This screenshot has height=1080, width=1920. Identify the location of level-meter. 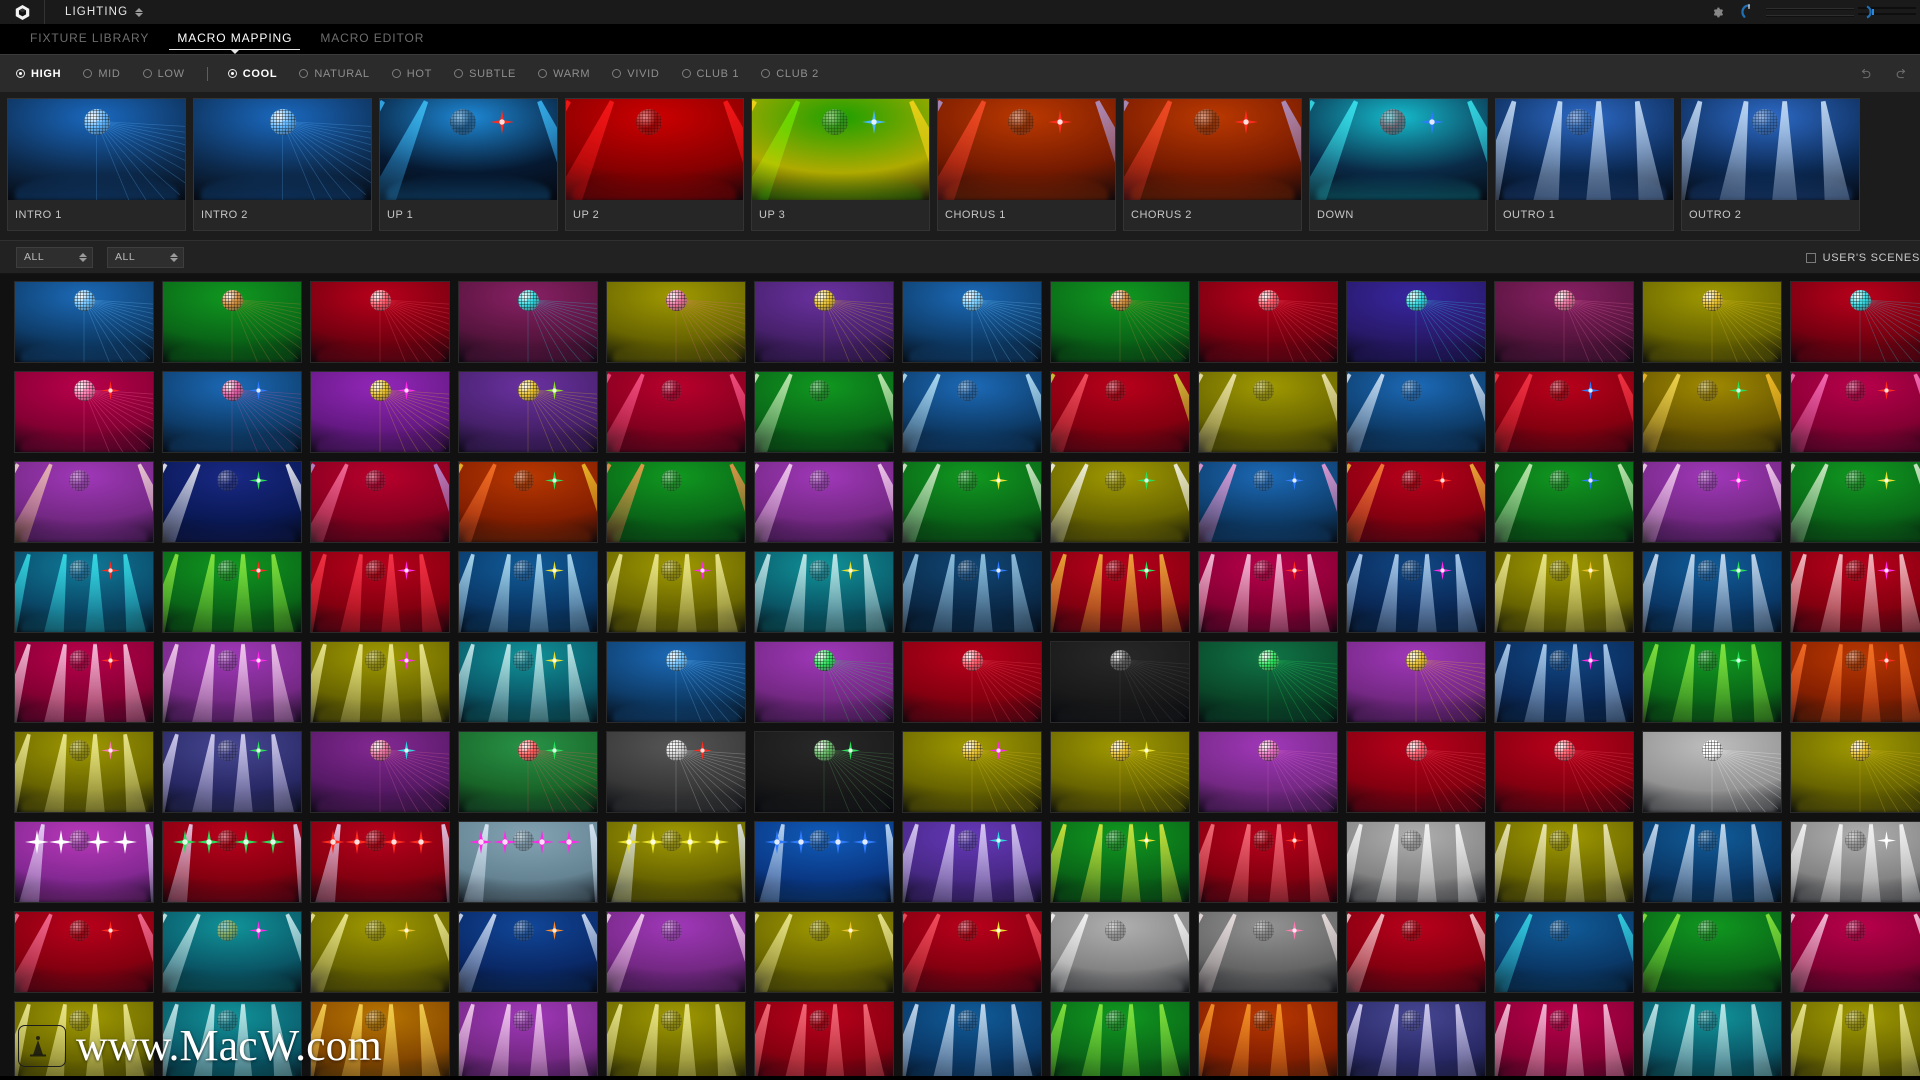
(1889, 12).